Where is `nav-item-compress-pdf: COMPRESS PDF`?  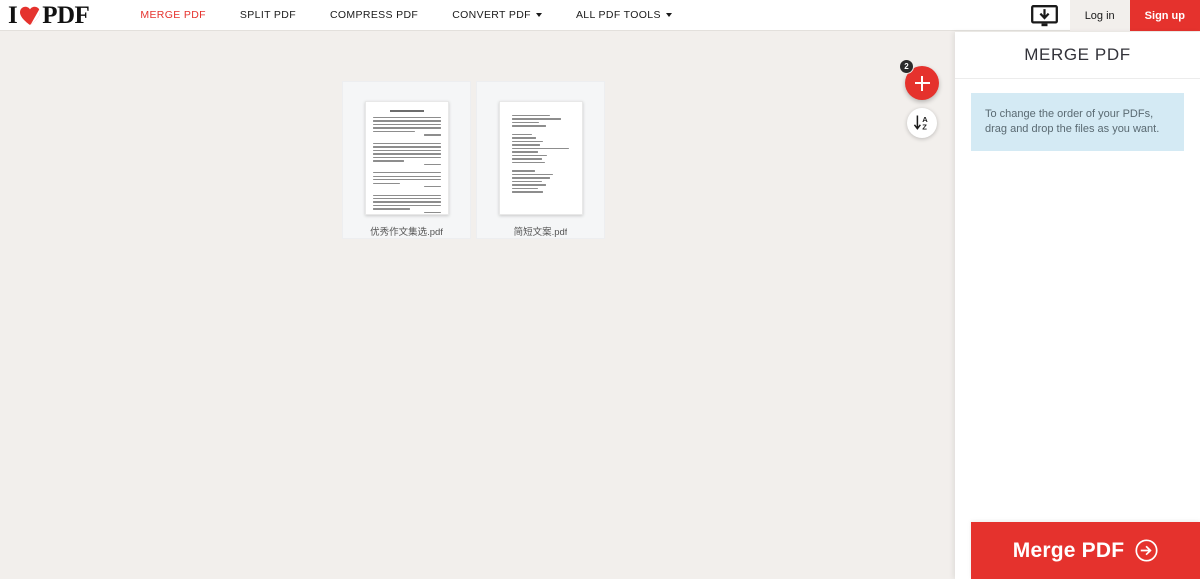 nav-item-compress-pdf: COMPRESS PDF is located at coordinates (374, 15).